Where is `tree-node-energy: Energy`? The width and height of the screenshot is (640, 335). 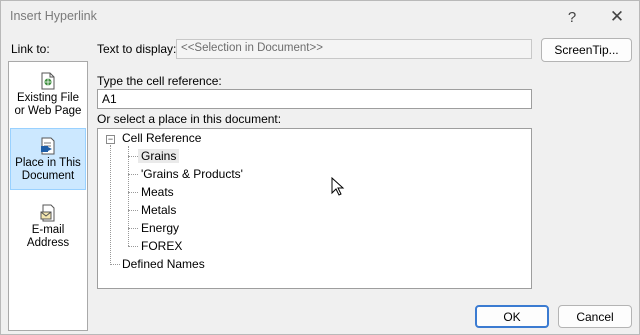
tree-node-energy: Energy is located at coordinates (160, 228).